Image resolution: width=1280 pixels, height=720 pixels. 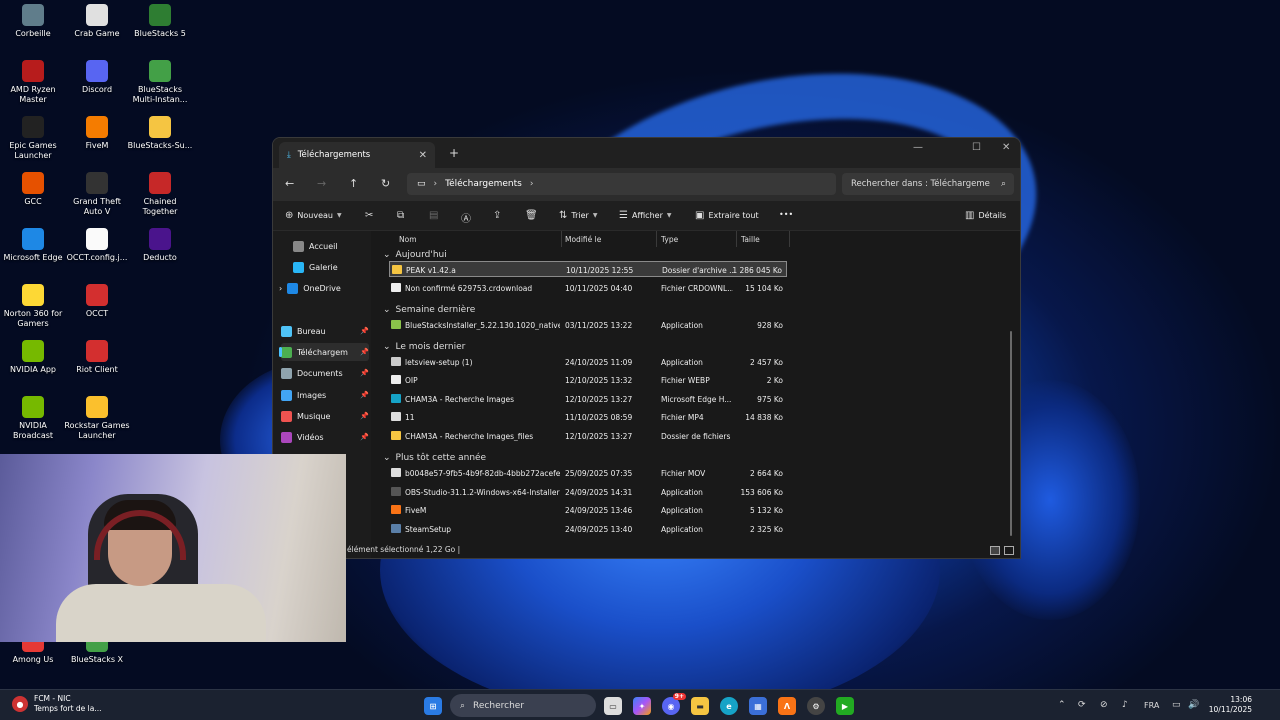 I want to click on scrollbar, so click(x=1011, y=433).